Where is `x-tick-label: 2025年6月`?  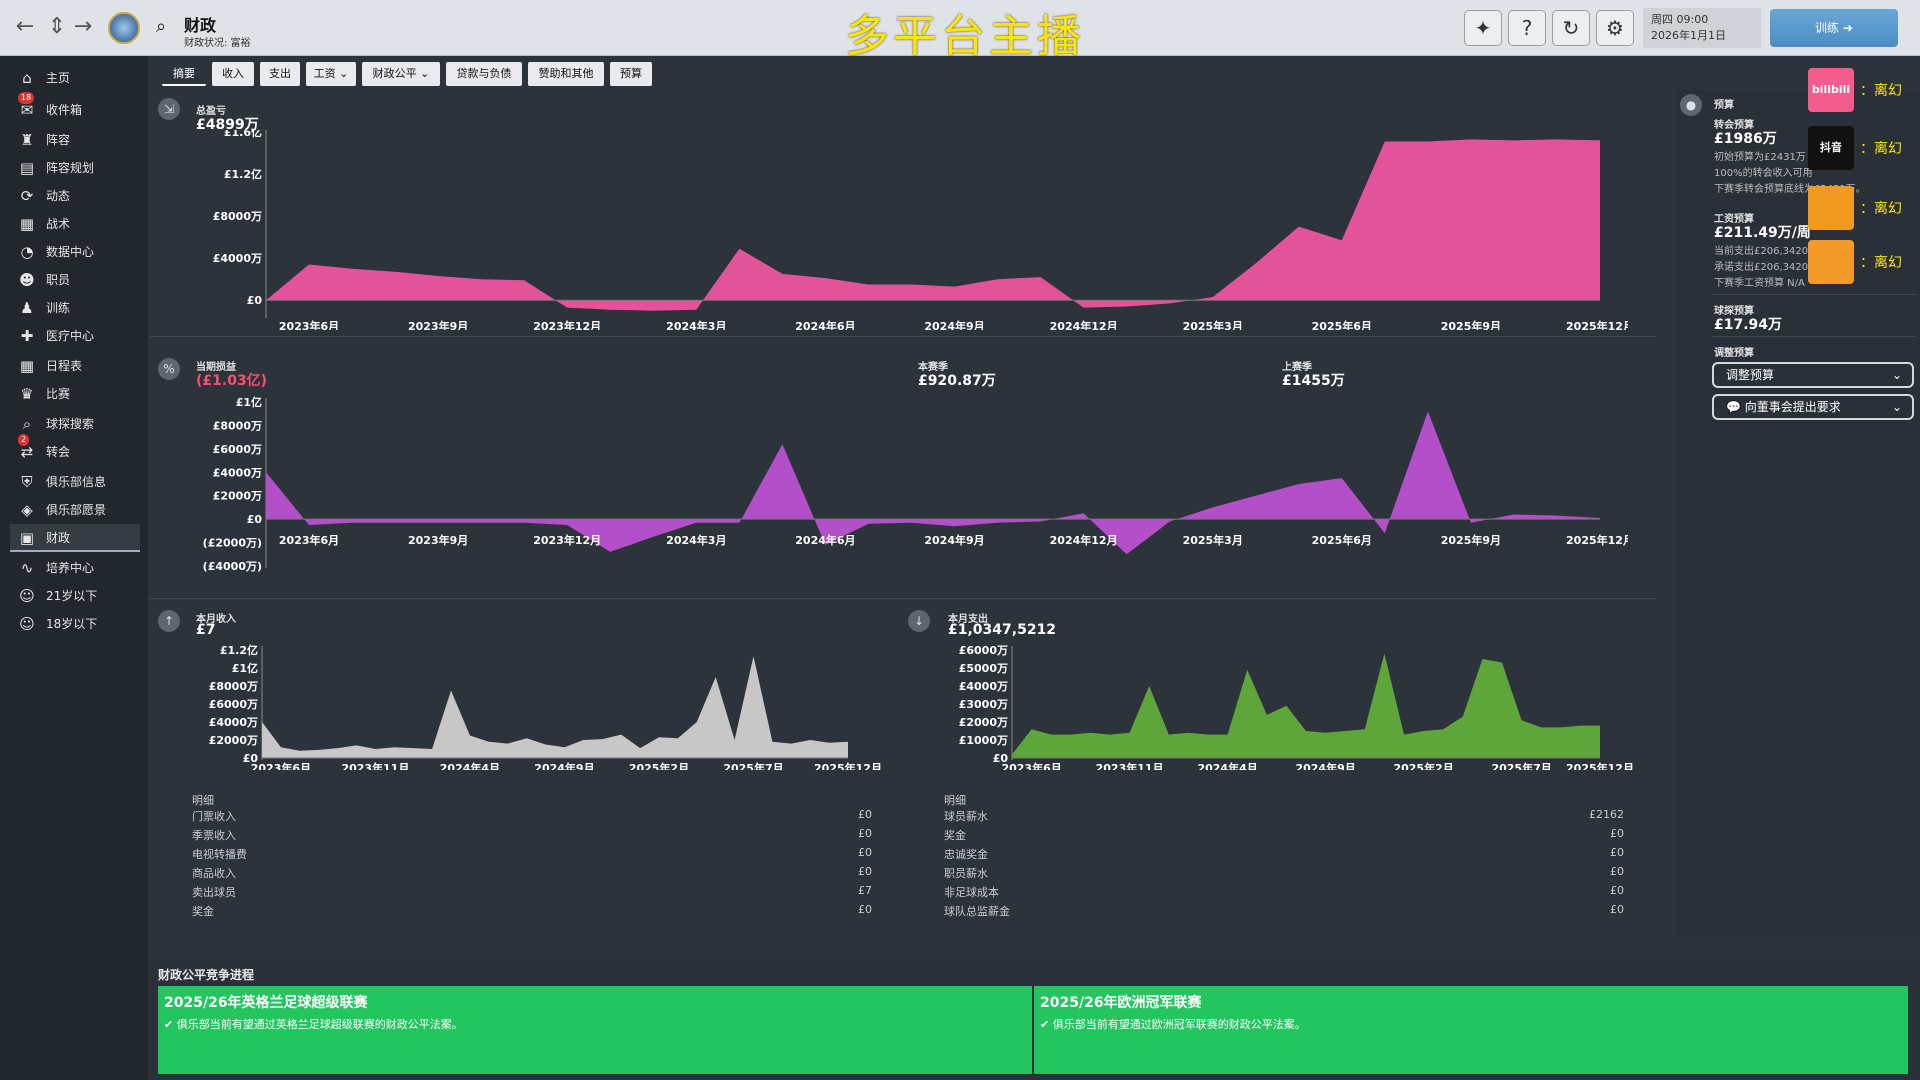
x-tick-label: 2025年6月 is located at coordinates (1342, 324).